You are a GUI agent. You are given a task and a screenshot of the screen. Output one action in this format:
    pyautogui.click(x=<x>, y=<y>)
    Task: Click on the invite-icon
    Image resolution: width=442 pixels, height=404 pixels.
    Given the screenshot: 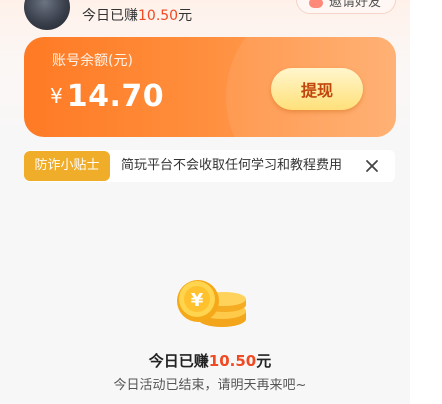 What is the action you would take?
    pyautogui.click(x=316, y=4)
    